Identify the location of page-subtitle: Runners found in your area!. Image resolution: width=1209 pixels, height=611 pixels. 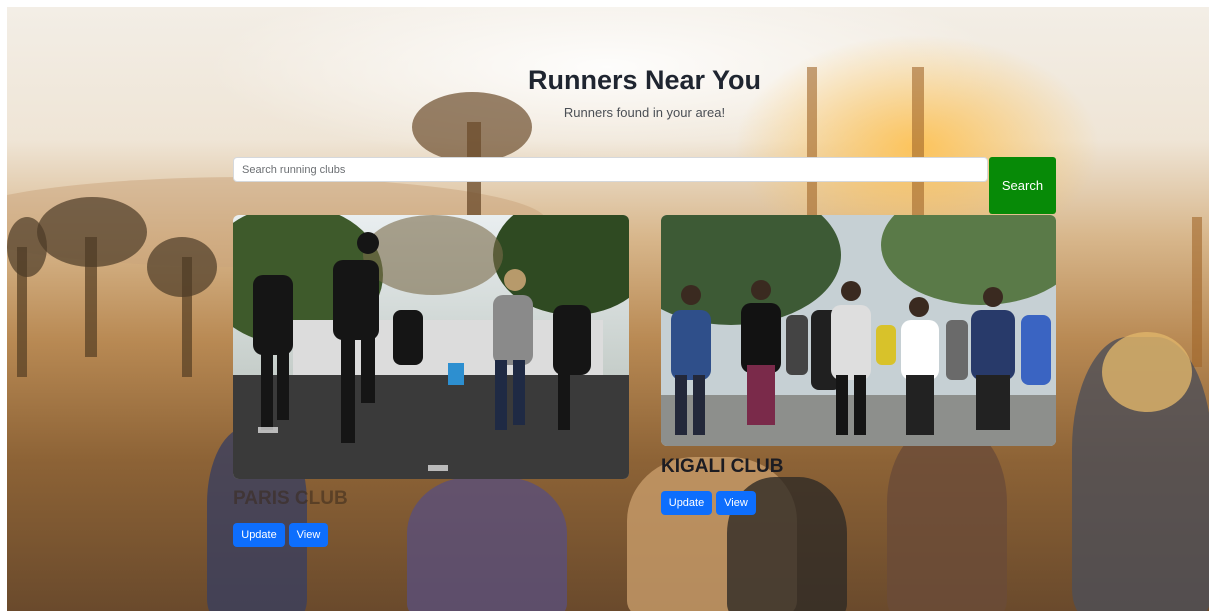
(644, 112).